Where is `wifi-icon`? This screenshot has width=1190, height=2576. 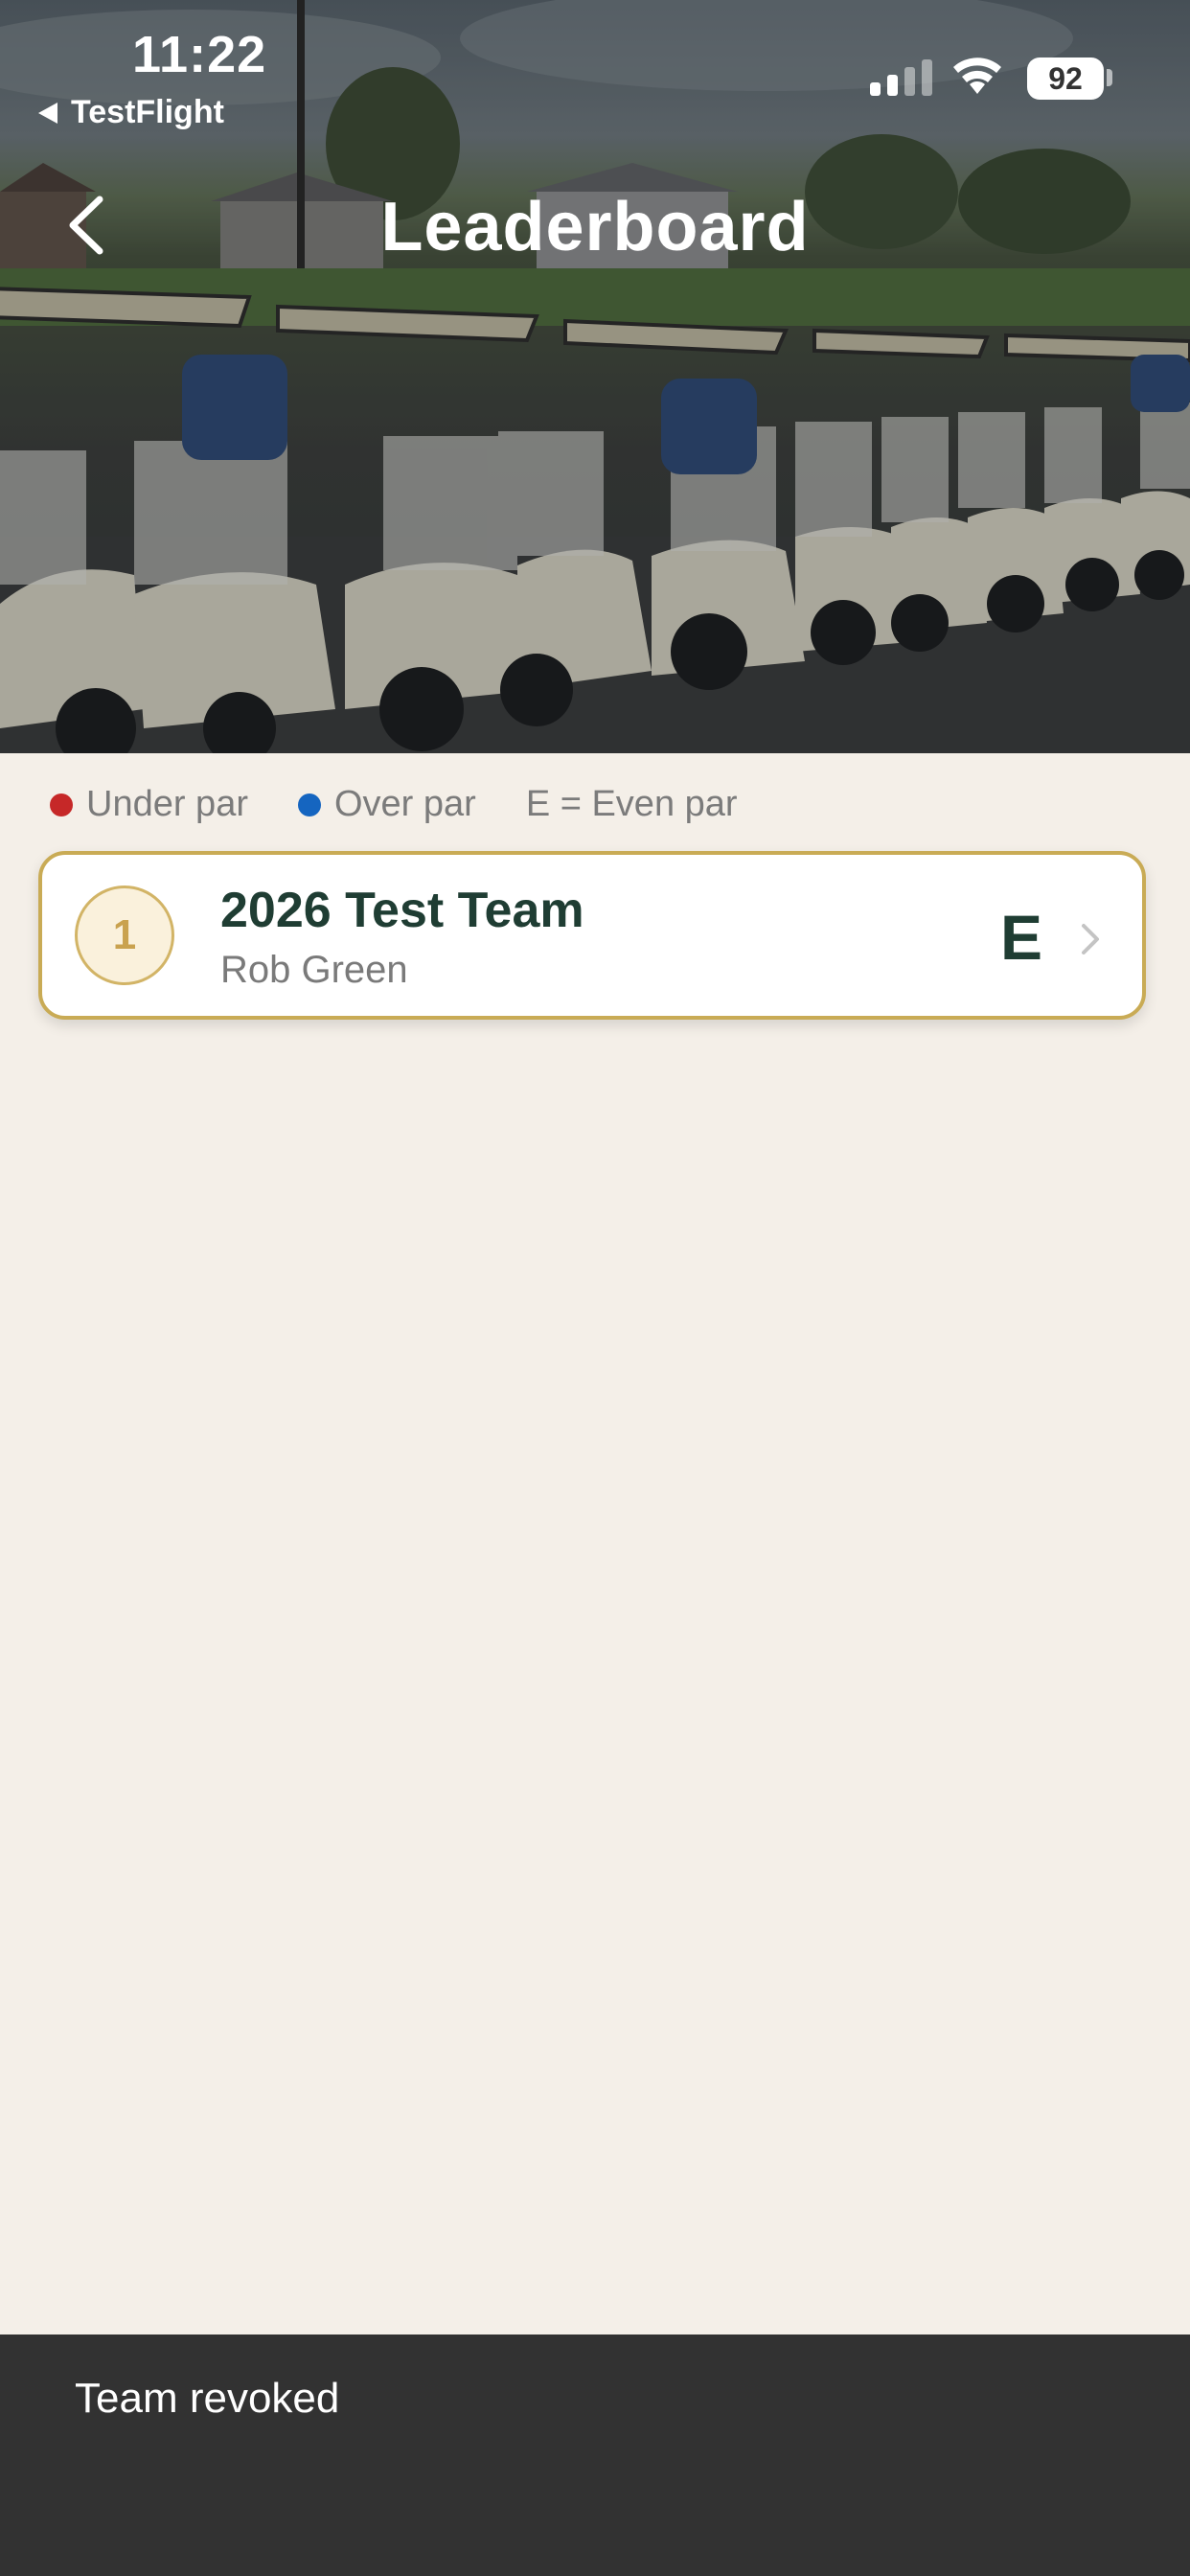
wifi-icon is located at coordinates (977, 76).